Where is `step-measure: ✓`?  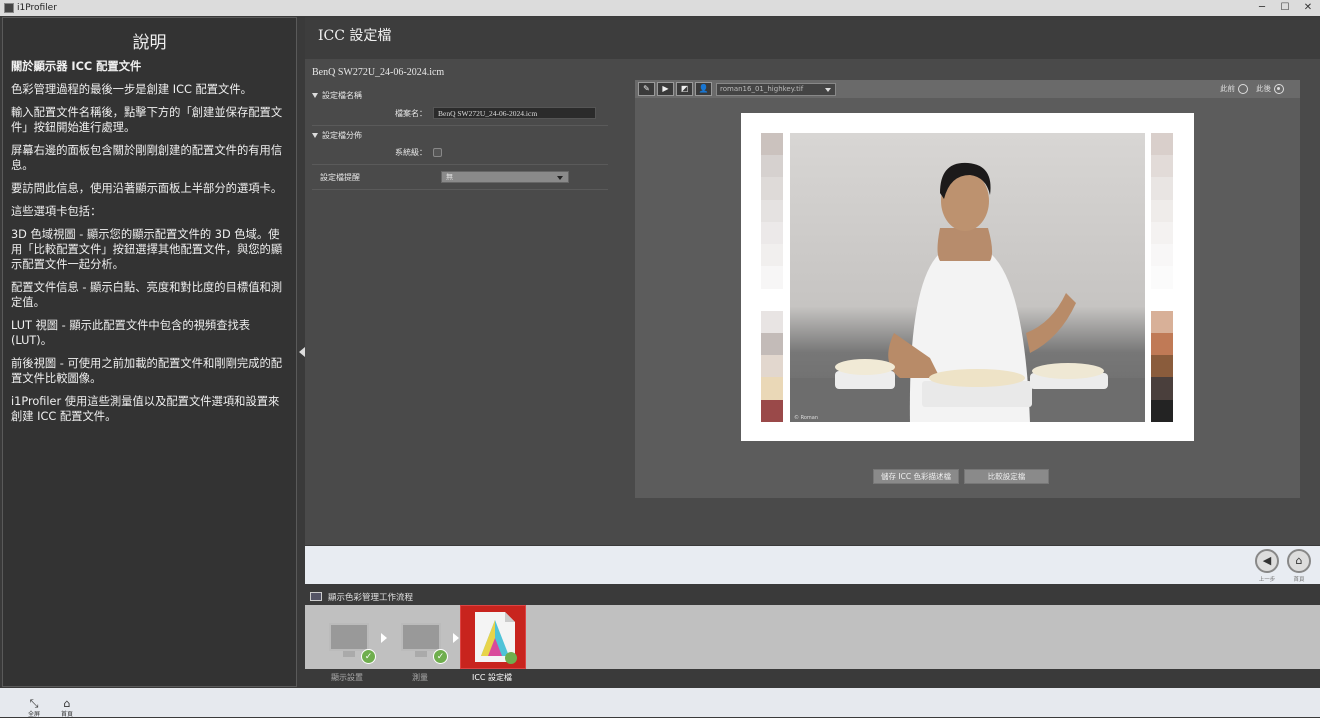 step-measure: ✓ is located at coordinates (425, 640).